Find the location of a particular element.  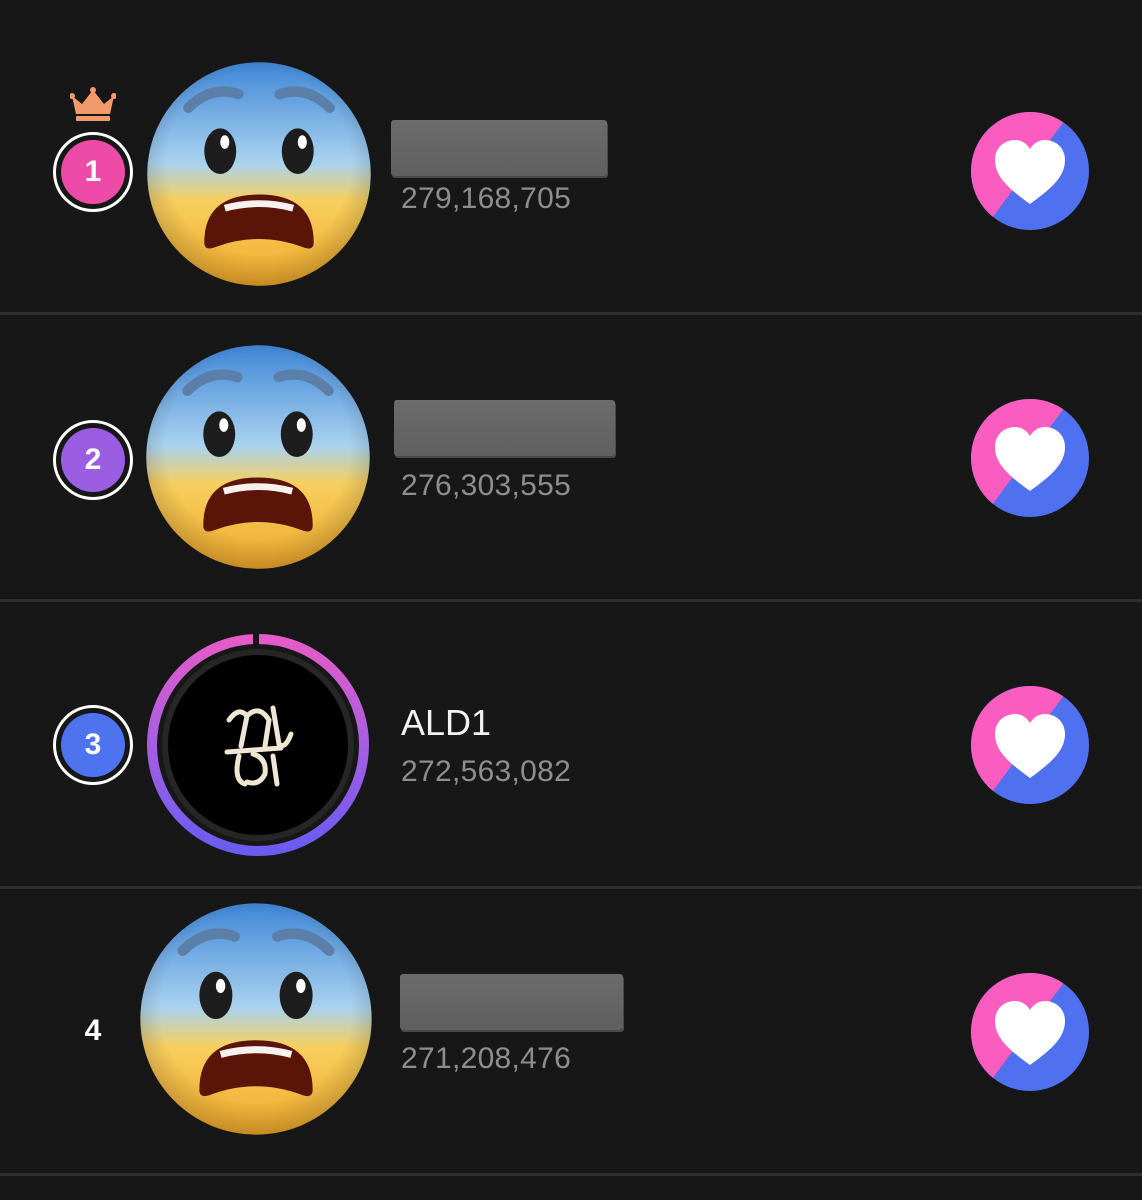

rank-number: 2 is located at coordinates (93, 460).